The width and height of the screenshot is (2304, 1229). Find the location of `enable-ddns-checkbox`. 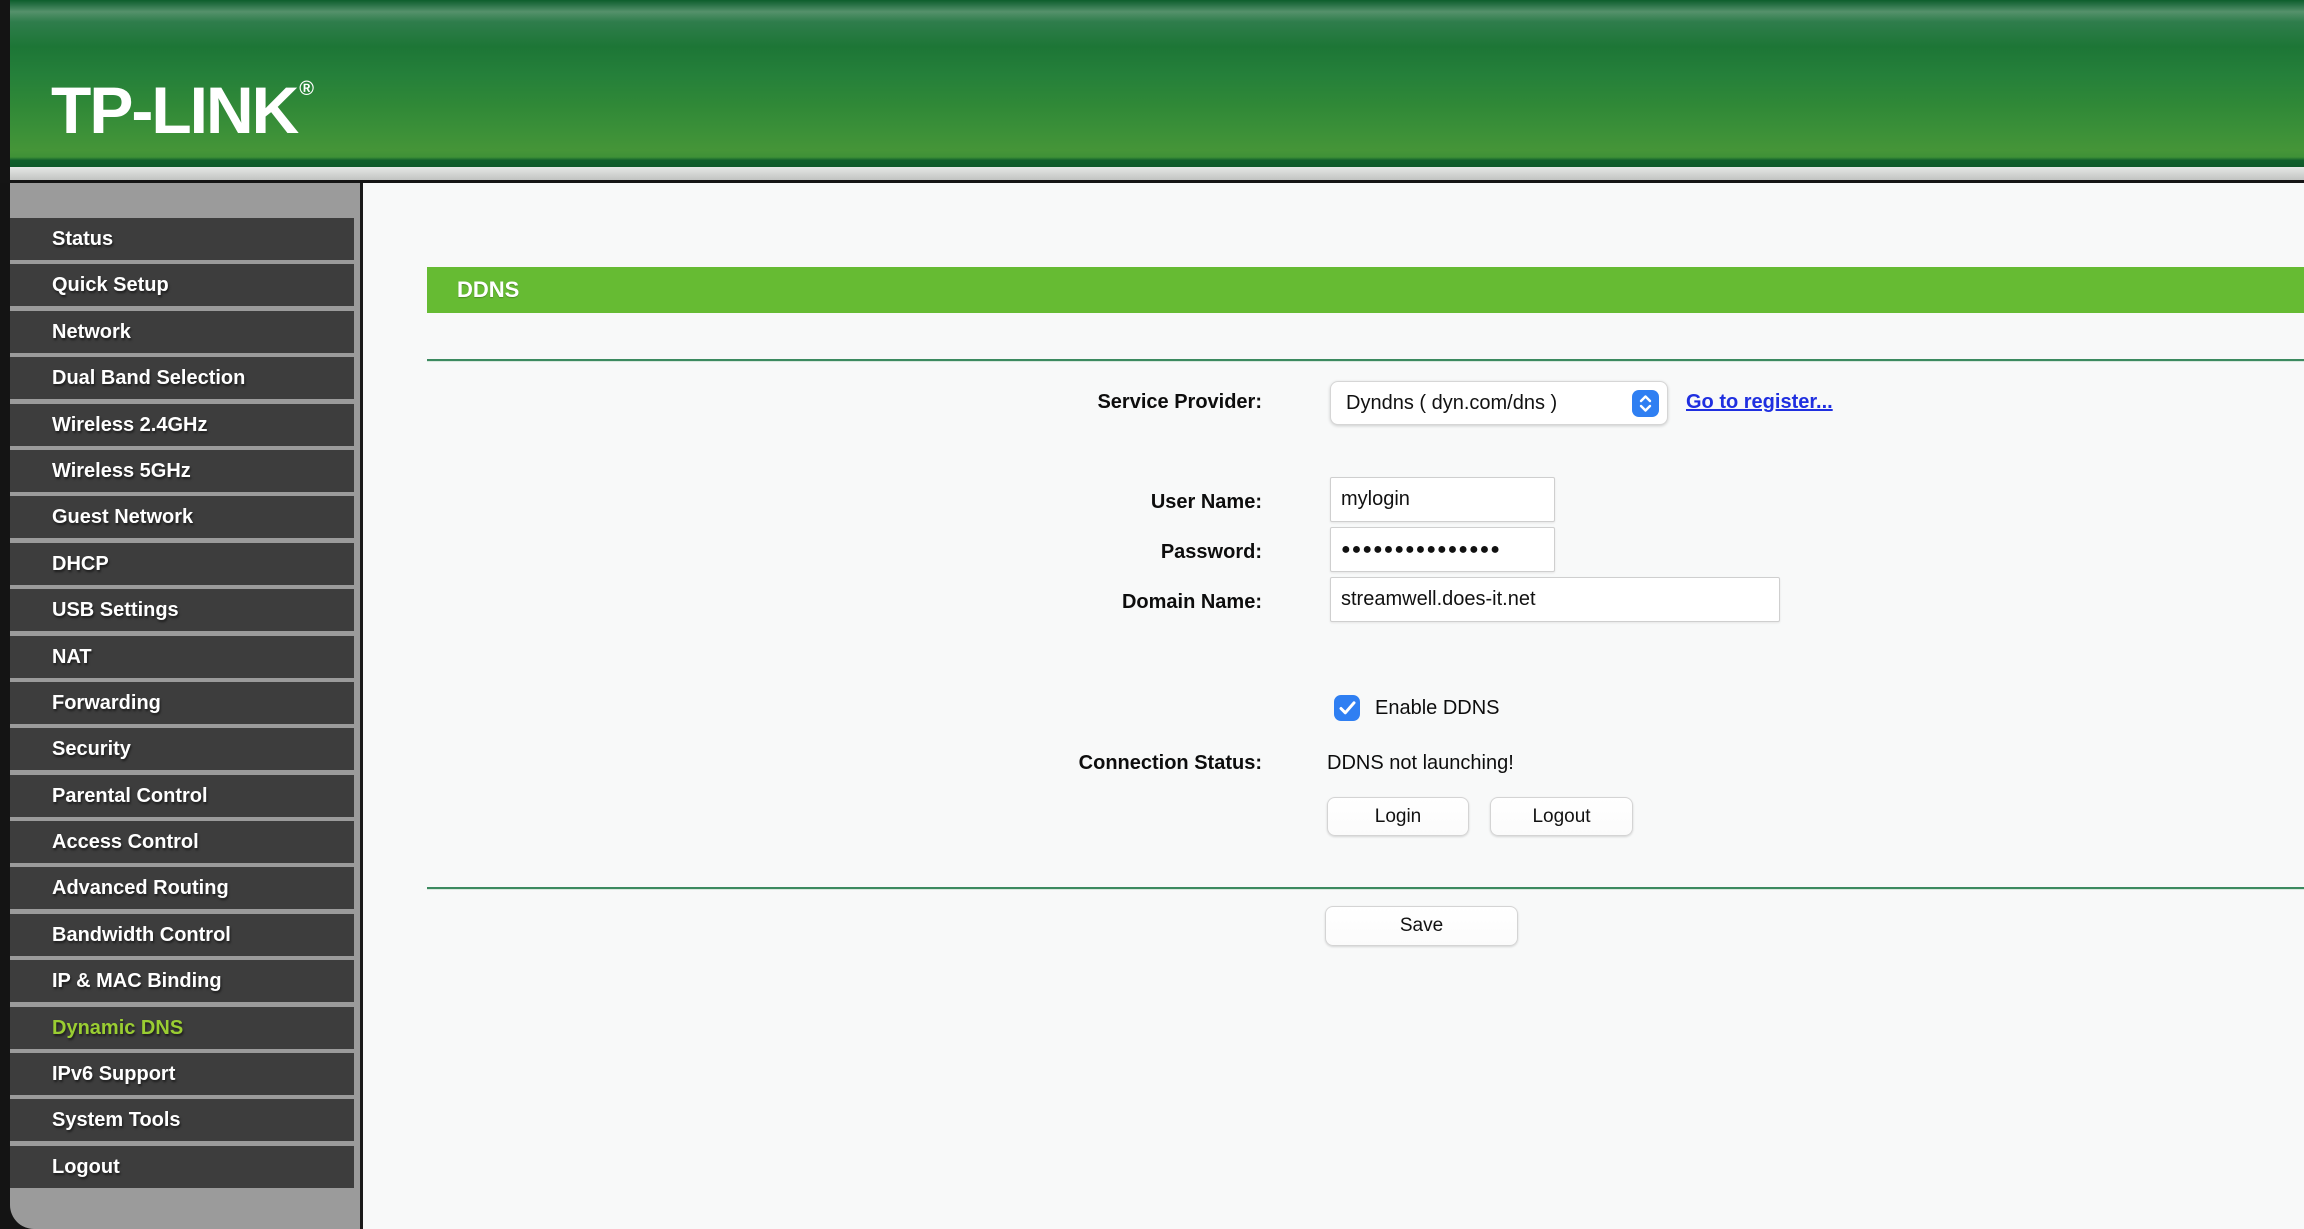

enable-ddns-checkbox is located at coordinates (1347, 708).